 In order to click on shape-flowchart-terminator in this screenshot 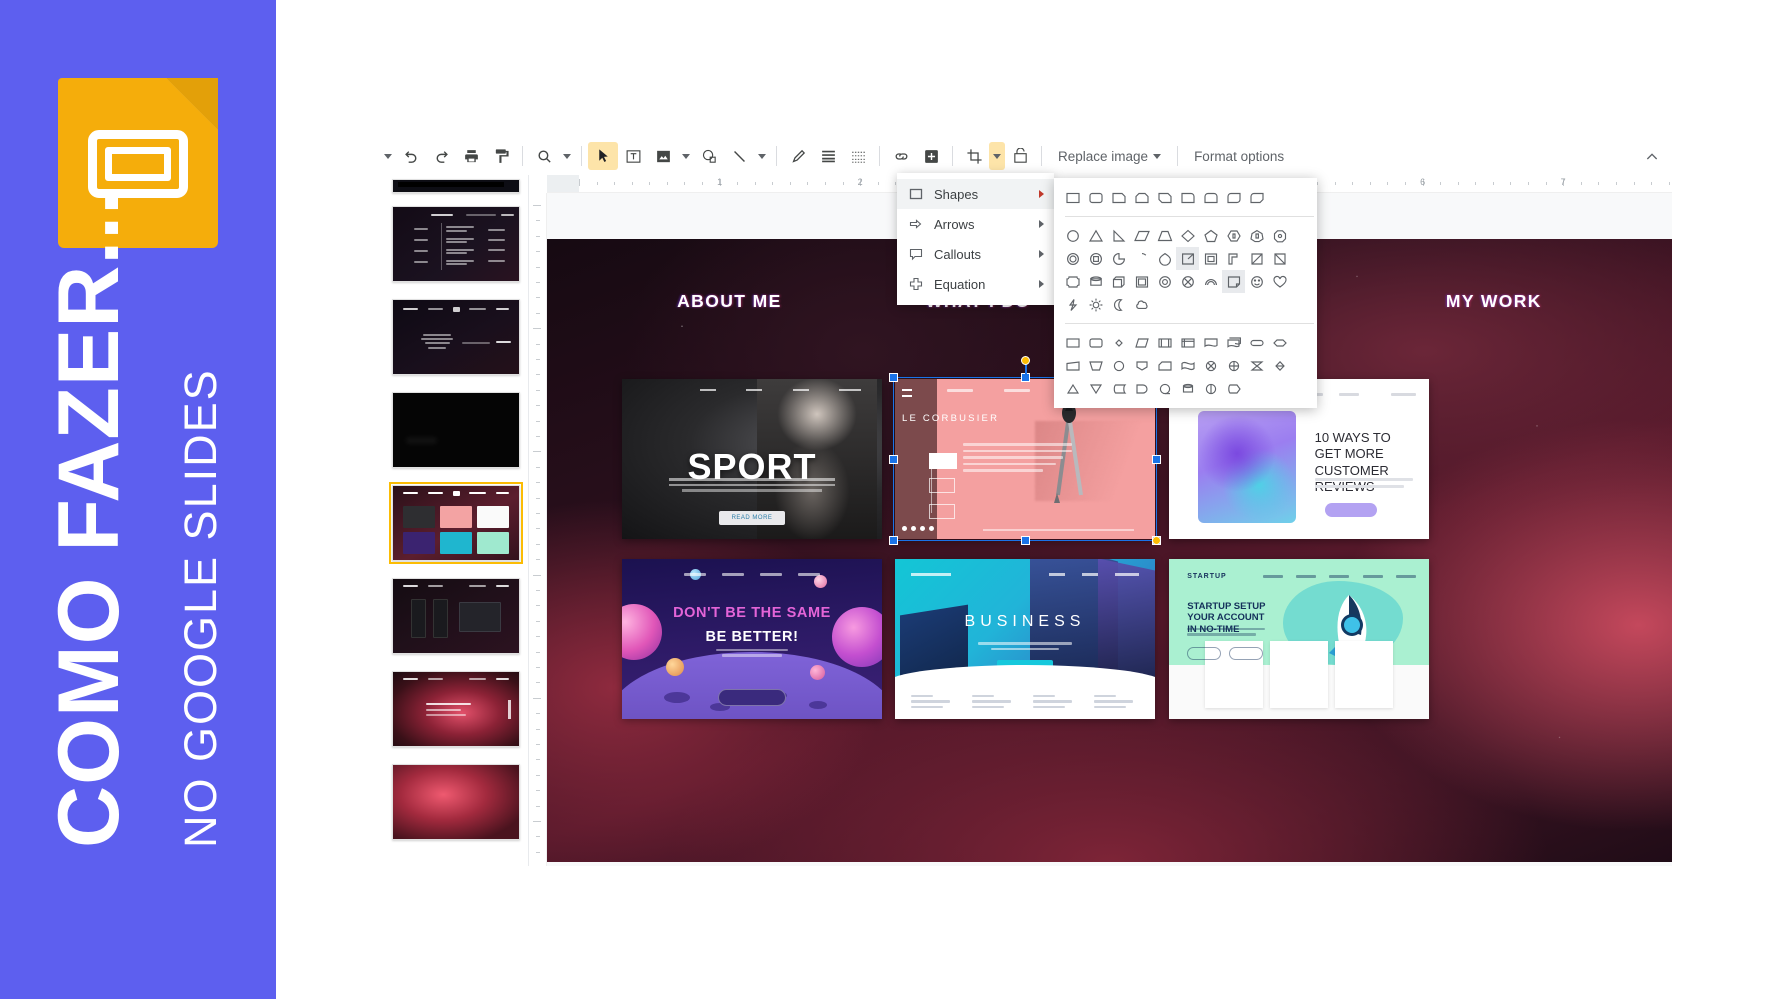, I will do `click(1256, 342)`.